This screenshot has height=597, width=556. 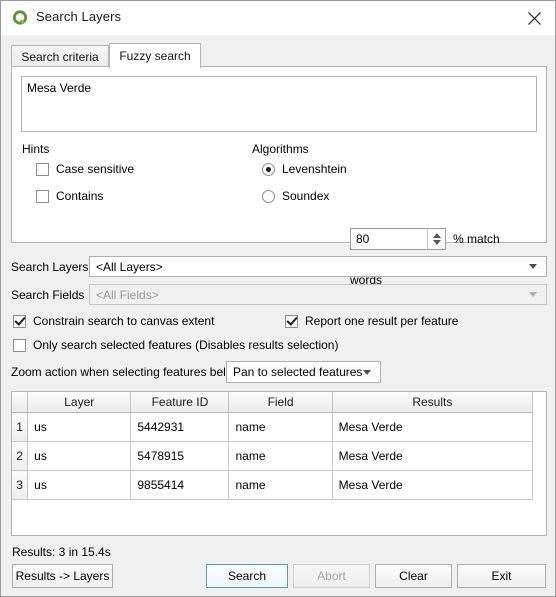 I want to click on exit-button-label: Exit, so click(x=501, y=576).